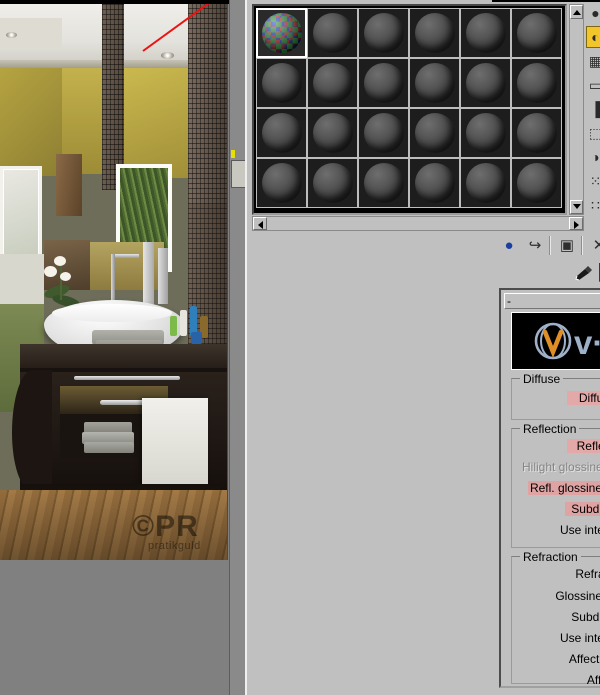 The height and width of the screenshot is (695, 600). I want to click on assign-material-to-selection-icon: ▣, so click(567, 245).